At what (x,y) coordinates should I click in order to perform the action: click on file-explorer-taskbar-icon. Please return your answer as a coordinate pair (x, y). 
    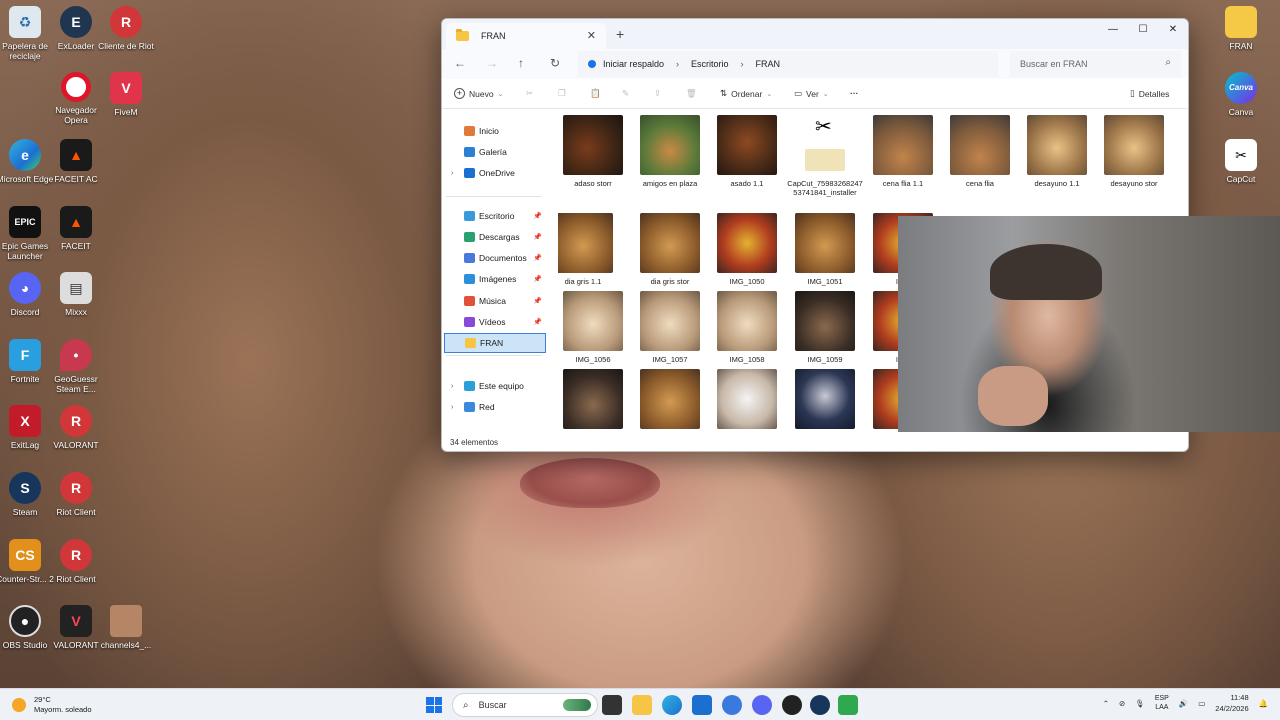
    Looking at the image, I should click on (642, 705).